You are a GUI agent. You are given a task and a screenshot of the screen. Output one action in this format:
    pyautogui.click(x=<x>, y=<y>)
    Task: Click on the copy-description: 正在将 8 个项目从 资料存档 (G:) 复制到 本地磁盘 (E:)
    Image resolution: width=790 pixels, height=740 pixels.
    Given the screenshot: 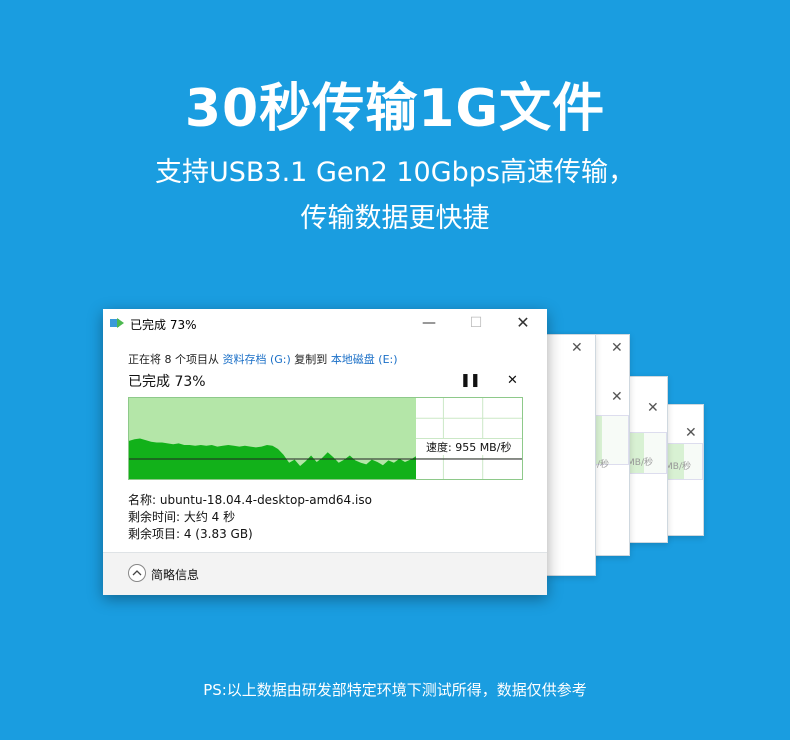 What is the action you would take?
    pyautogui.click(x=263, y=359)
    